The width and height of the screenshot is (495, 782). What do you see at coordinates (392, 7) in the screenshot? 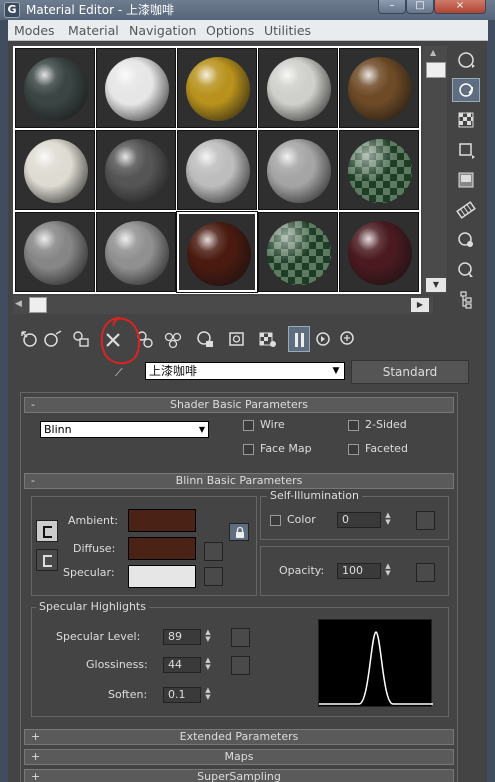
I see `minimize-button: –` at bounding box center [392, 7].